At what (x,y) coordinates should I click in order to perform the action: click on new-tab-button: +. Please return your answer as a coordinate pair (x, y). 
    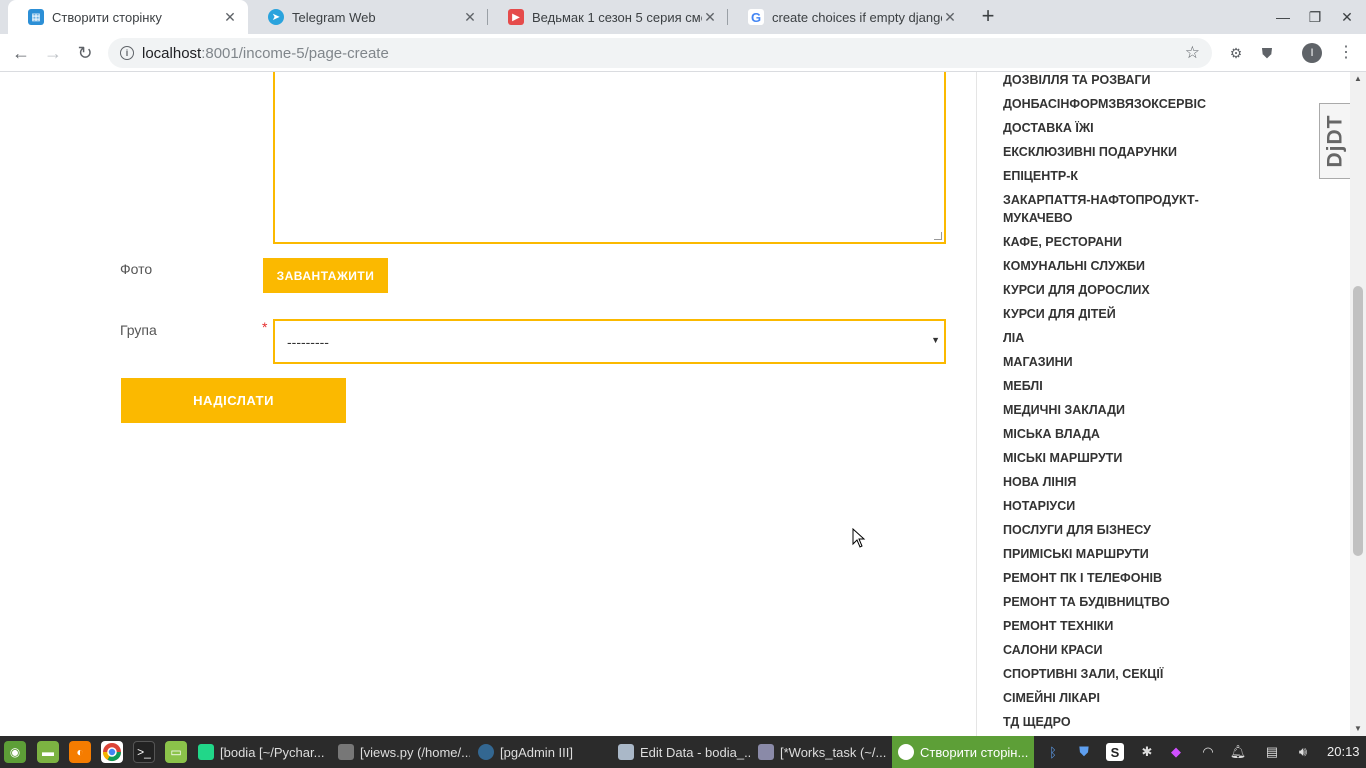
    Looking at the image, I should click on (988, 16).